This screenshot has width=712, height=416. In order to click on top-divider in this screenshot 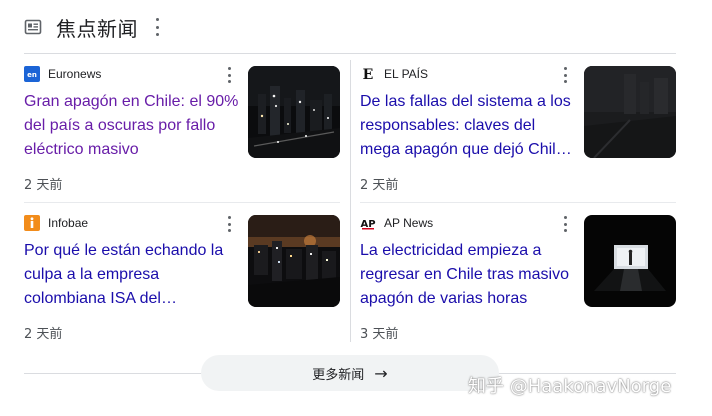, I will do `click(350, 53)`.